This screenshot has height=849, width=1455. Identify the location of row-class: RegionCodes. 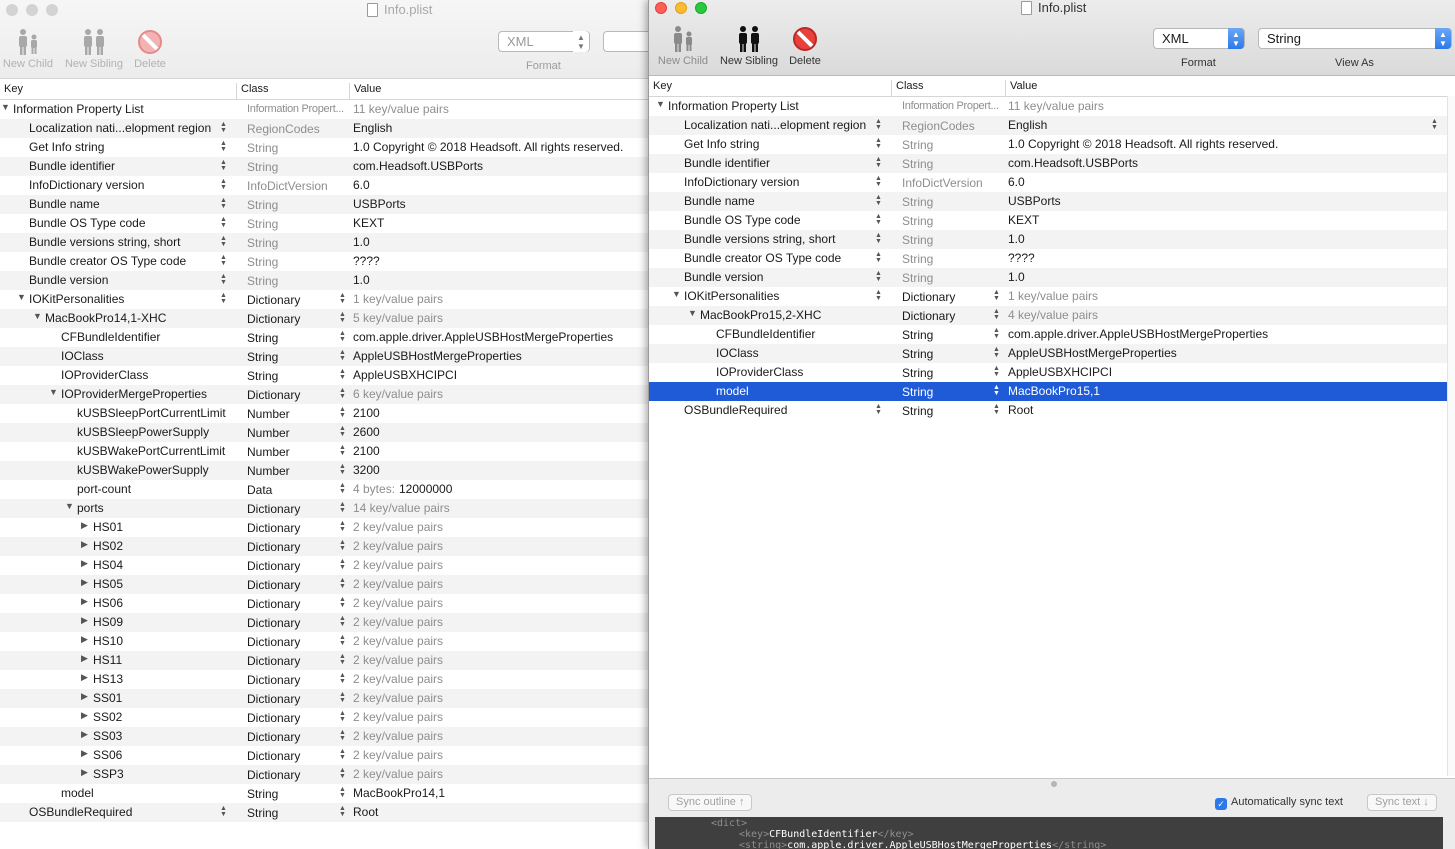
(283, 129).